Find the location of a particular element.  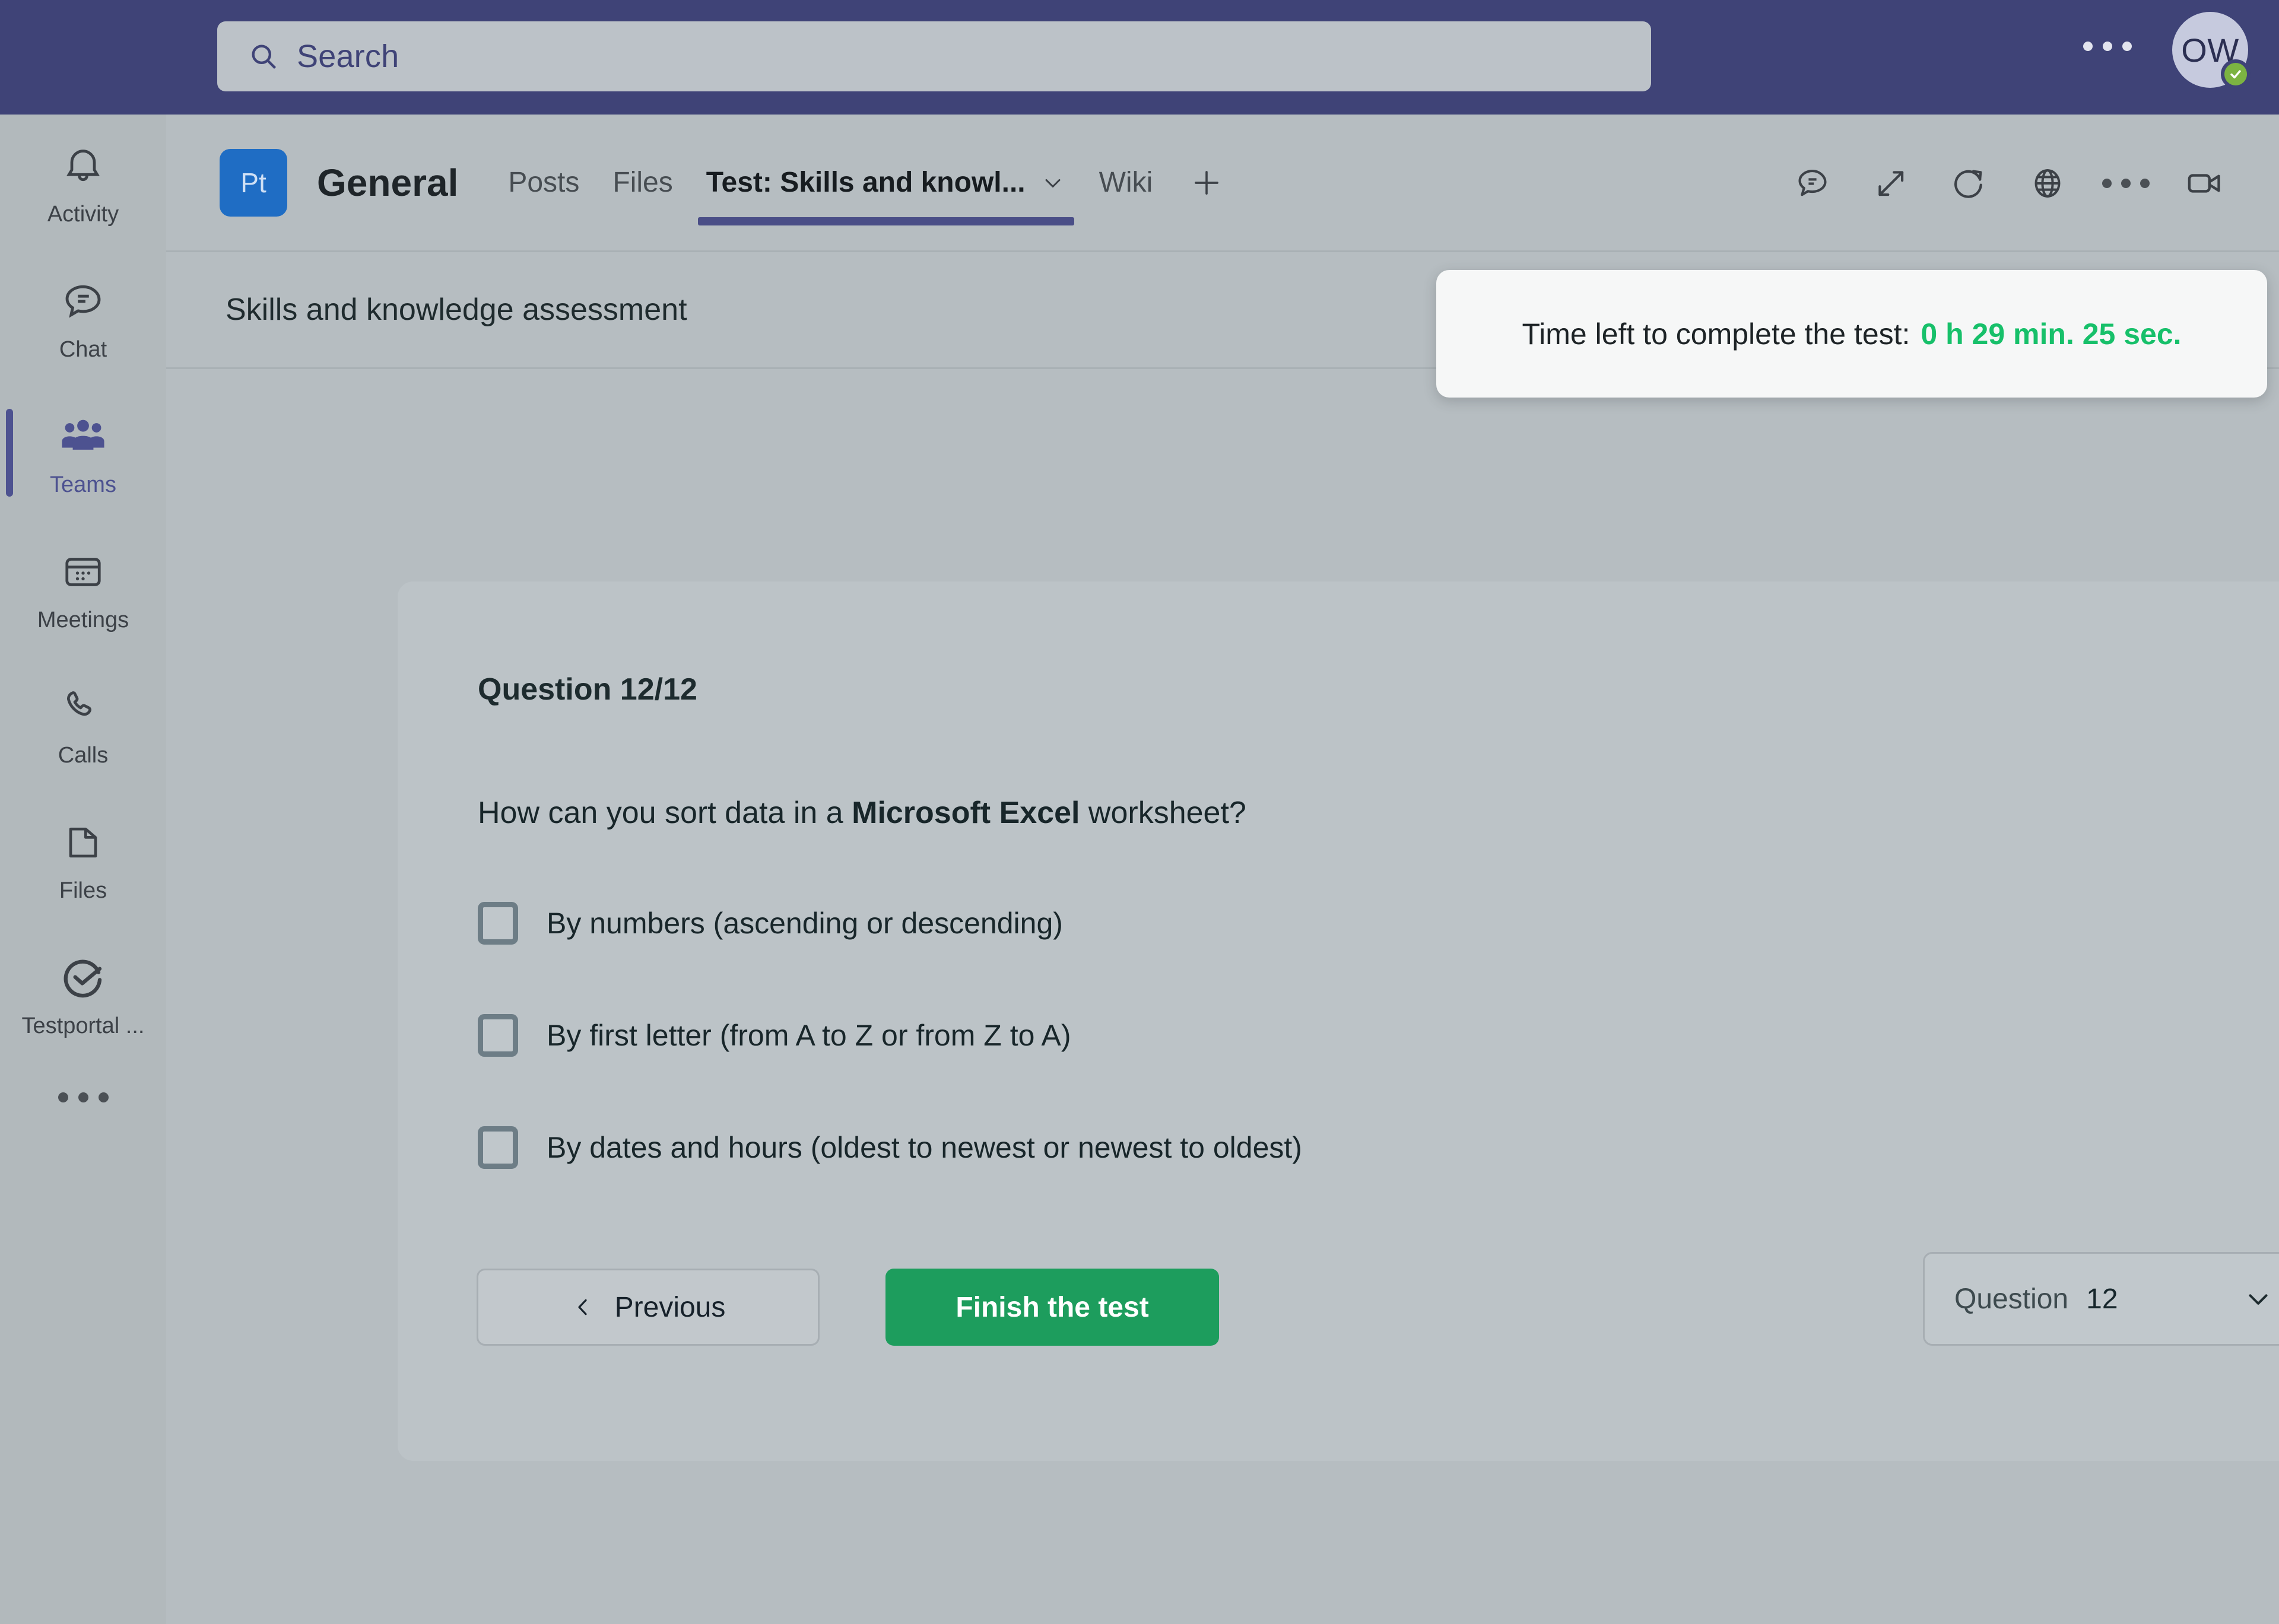

finish-test-button-label: Finish the test is located at coordinates (1052, 1307).